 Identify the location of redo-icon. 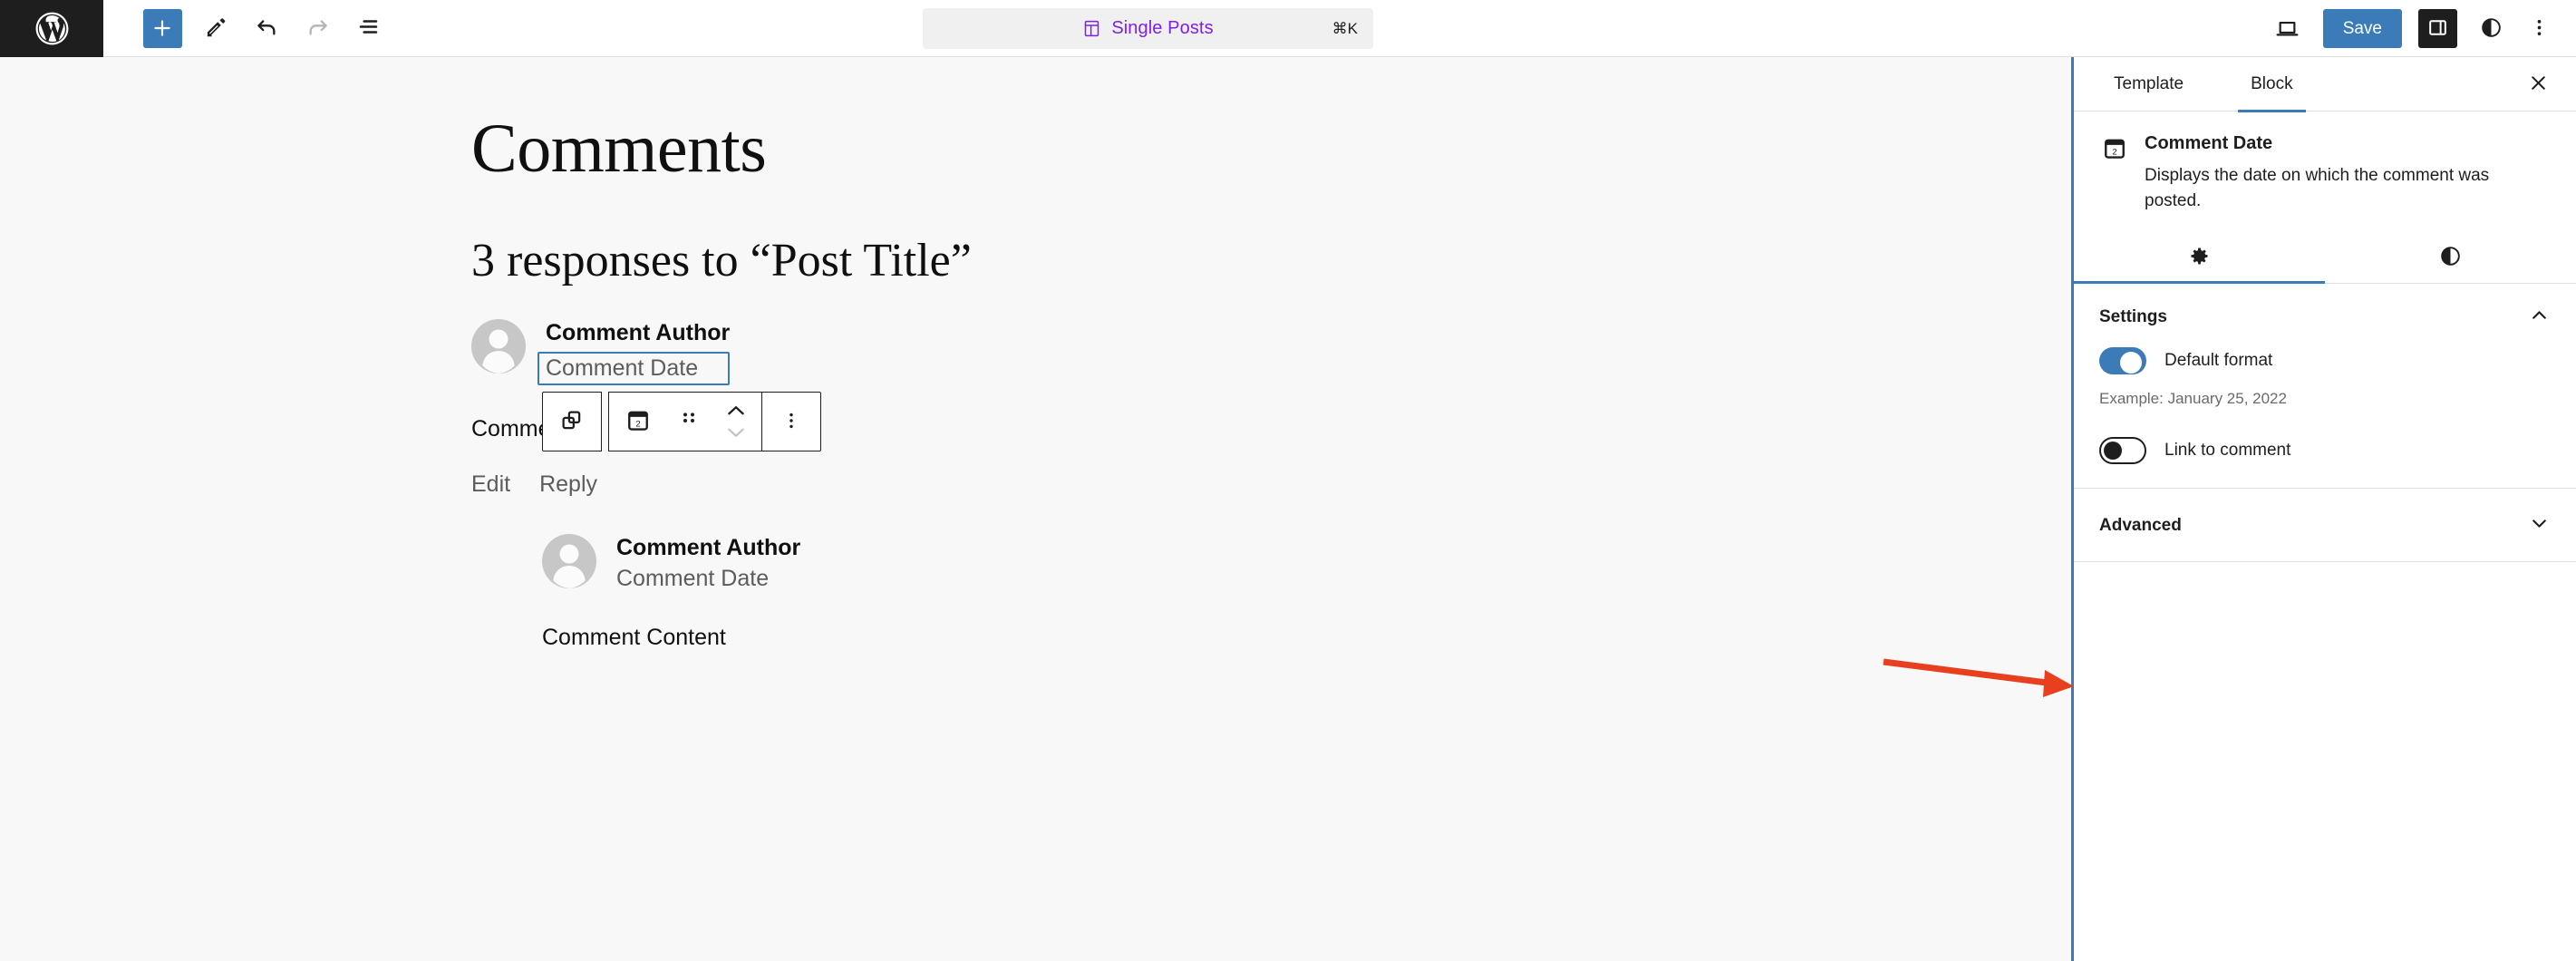
(318, 28).